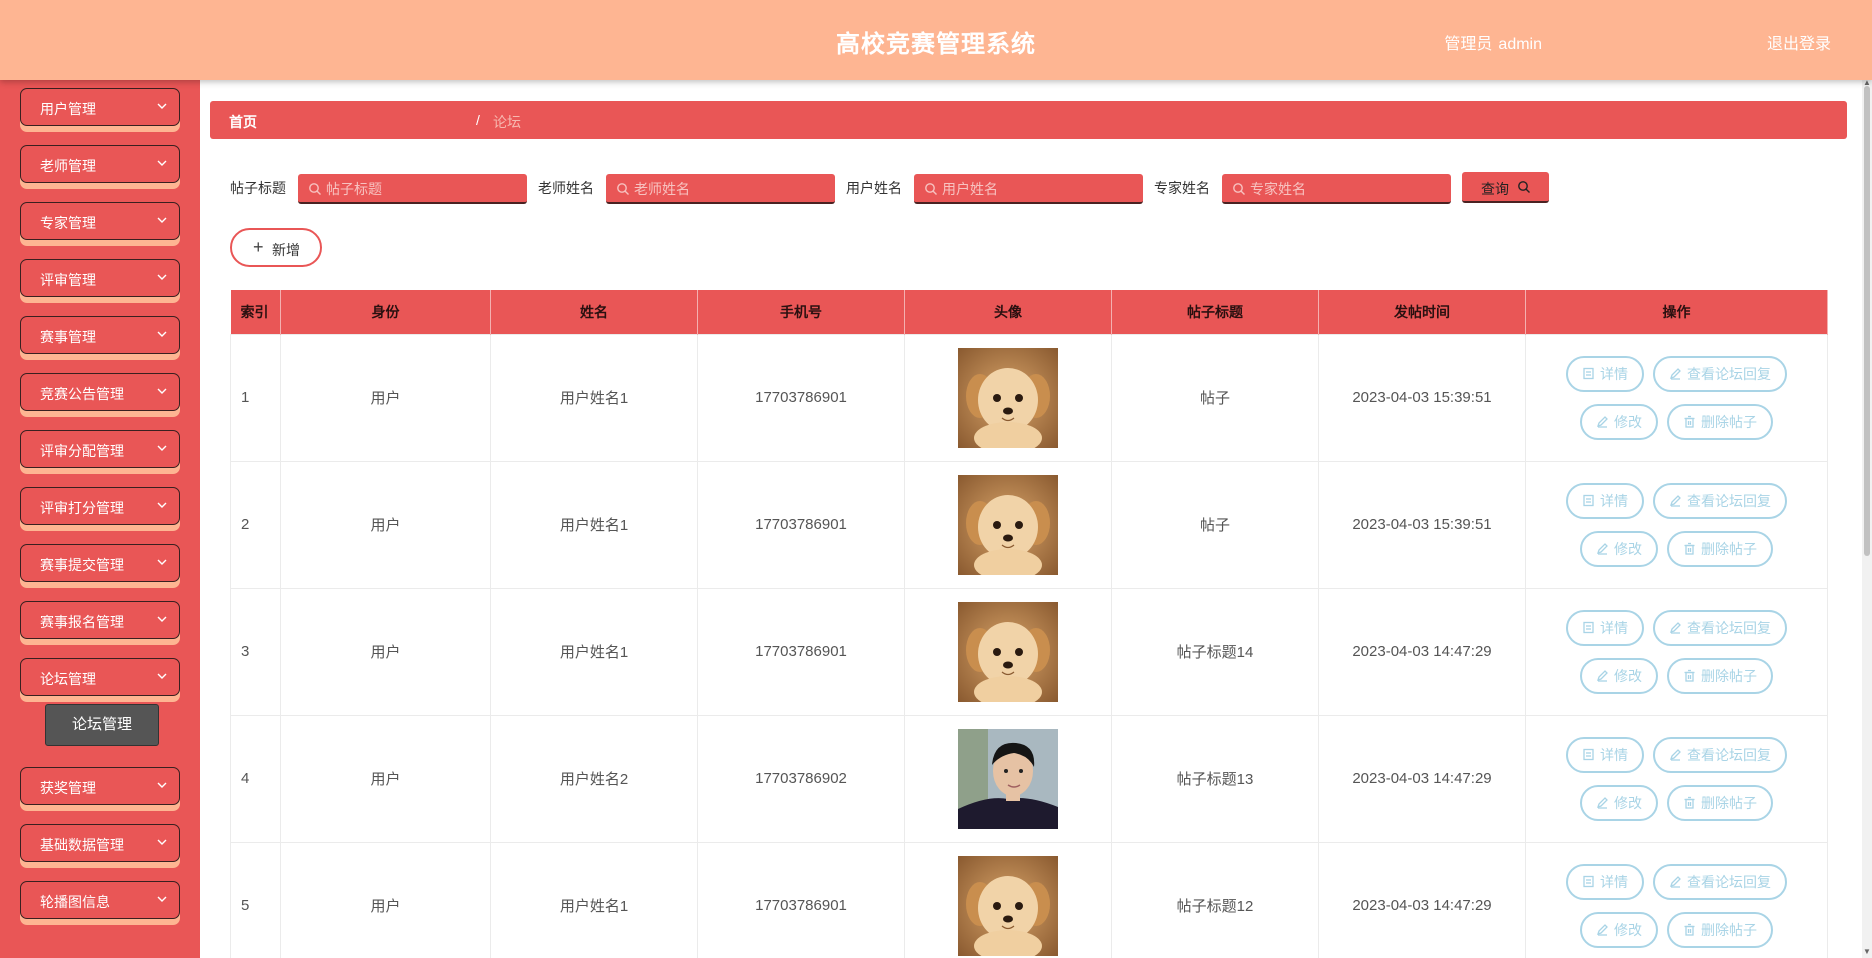 Image resolution: width=1872 pixels, height=958 pixels. I want to click on cell-actions: 详情 查看论坛回复修改 删除帖子, so click(1676, 899).